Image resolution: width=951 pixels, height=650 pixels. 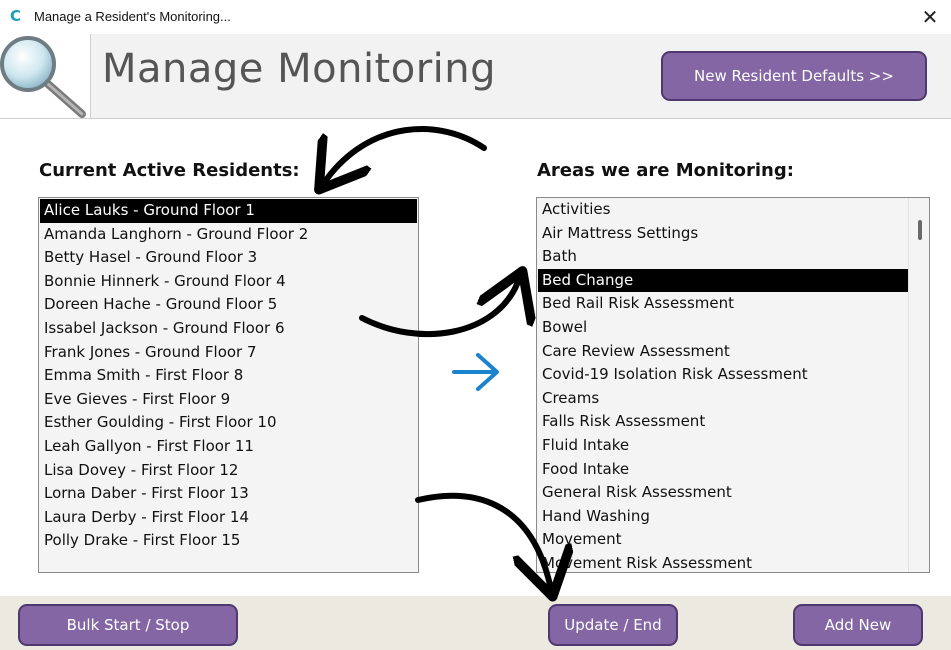 I want to click on list-item: Care Review Assessment, so click(x=723, y=352).